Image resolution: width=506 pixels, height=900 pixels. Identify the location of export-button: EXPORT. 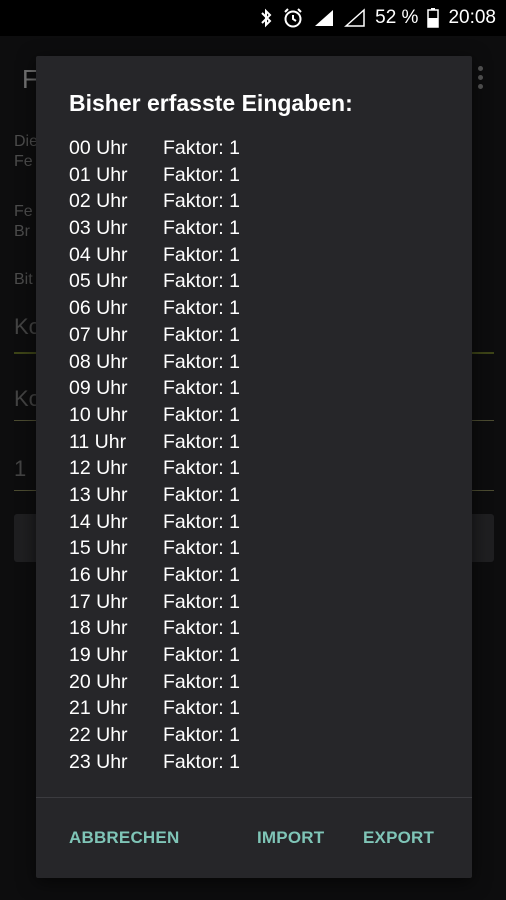
(398, 838).